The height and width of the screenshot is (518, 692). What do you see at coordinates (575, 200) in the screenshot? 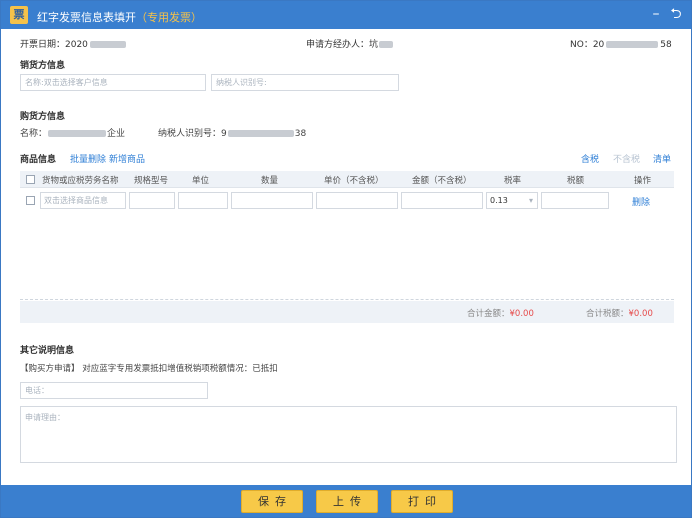
I see `row-tax-amount-input` at bounding box center [575, 200].